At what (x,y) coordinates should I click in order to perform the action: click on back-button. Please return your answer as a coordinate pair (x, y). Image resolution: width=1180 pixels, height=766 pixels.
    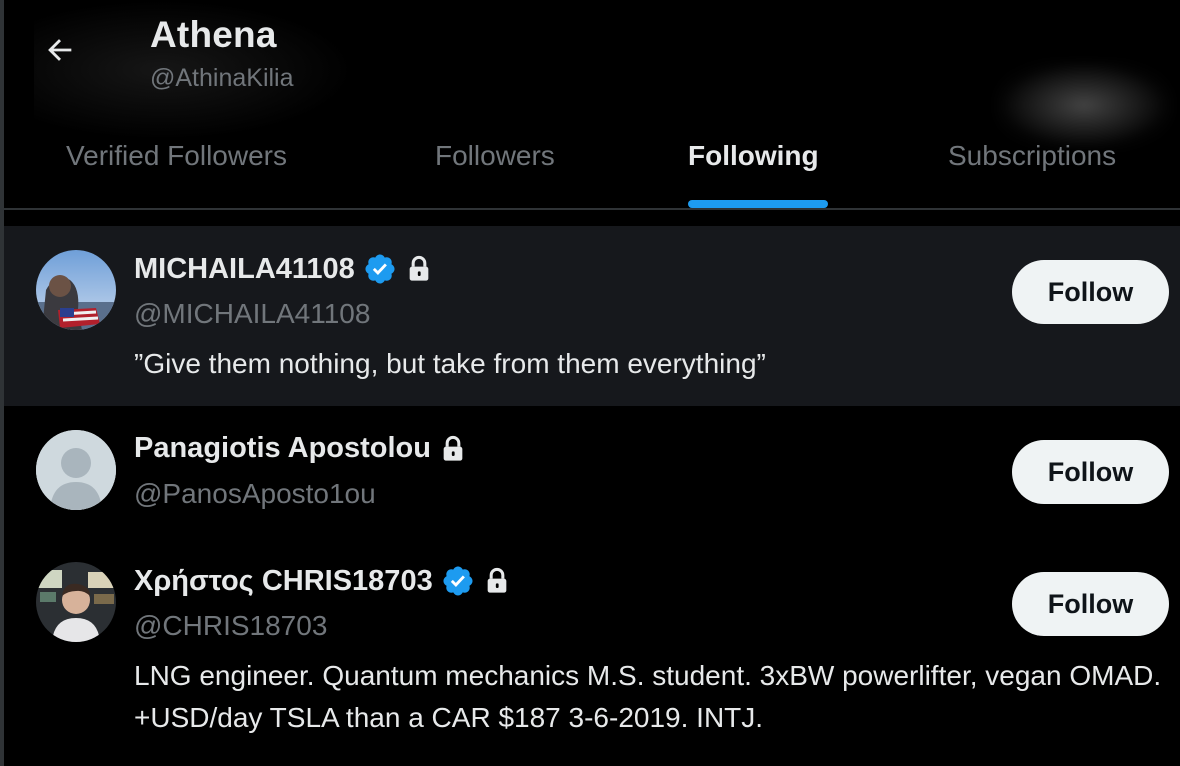
    Looking at the image, I should click on (60, 50).